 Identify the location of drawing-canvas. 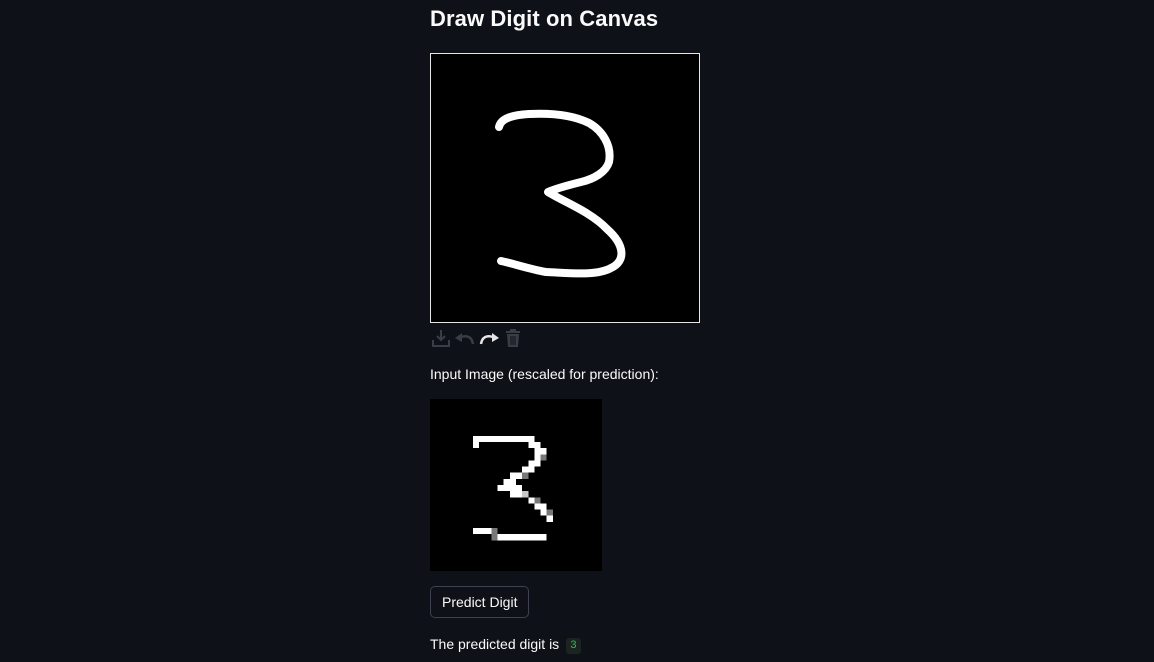
(565, 188).